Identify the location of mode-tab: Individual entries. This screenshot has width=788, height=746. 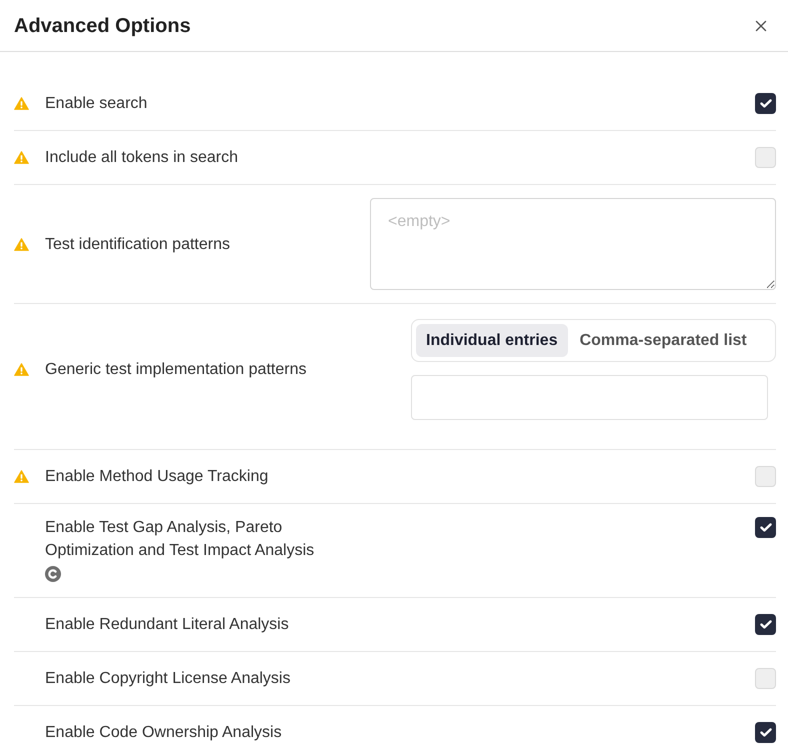
(492, 340).